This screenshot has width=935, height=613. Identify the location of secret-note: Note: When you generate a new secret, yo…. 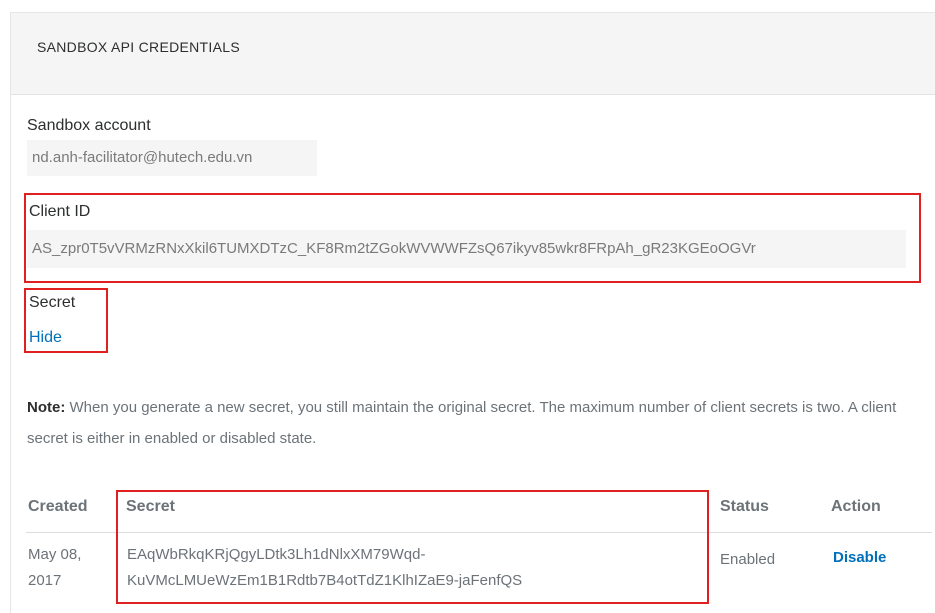
(477, 423).